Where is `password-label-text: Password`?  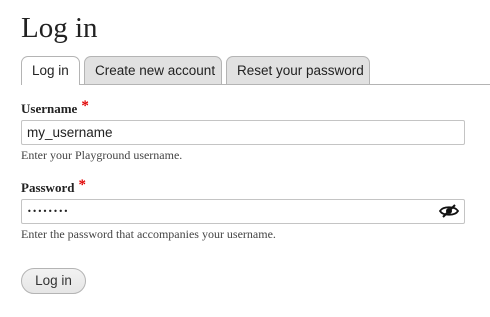 password-label-text: Password is located at coordinates (48, 187).